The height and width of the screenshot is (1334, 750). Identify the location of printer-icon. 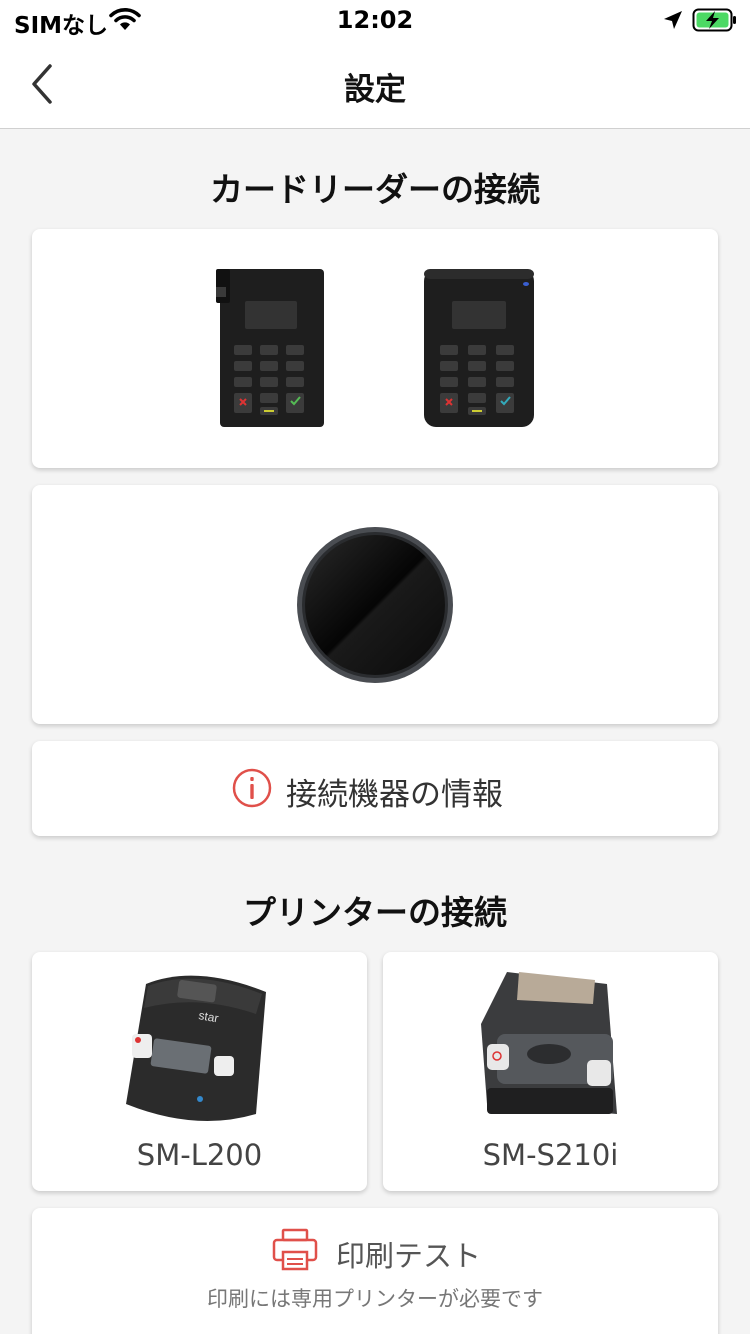
(295, 1249).